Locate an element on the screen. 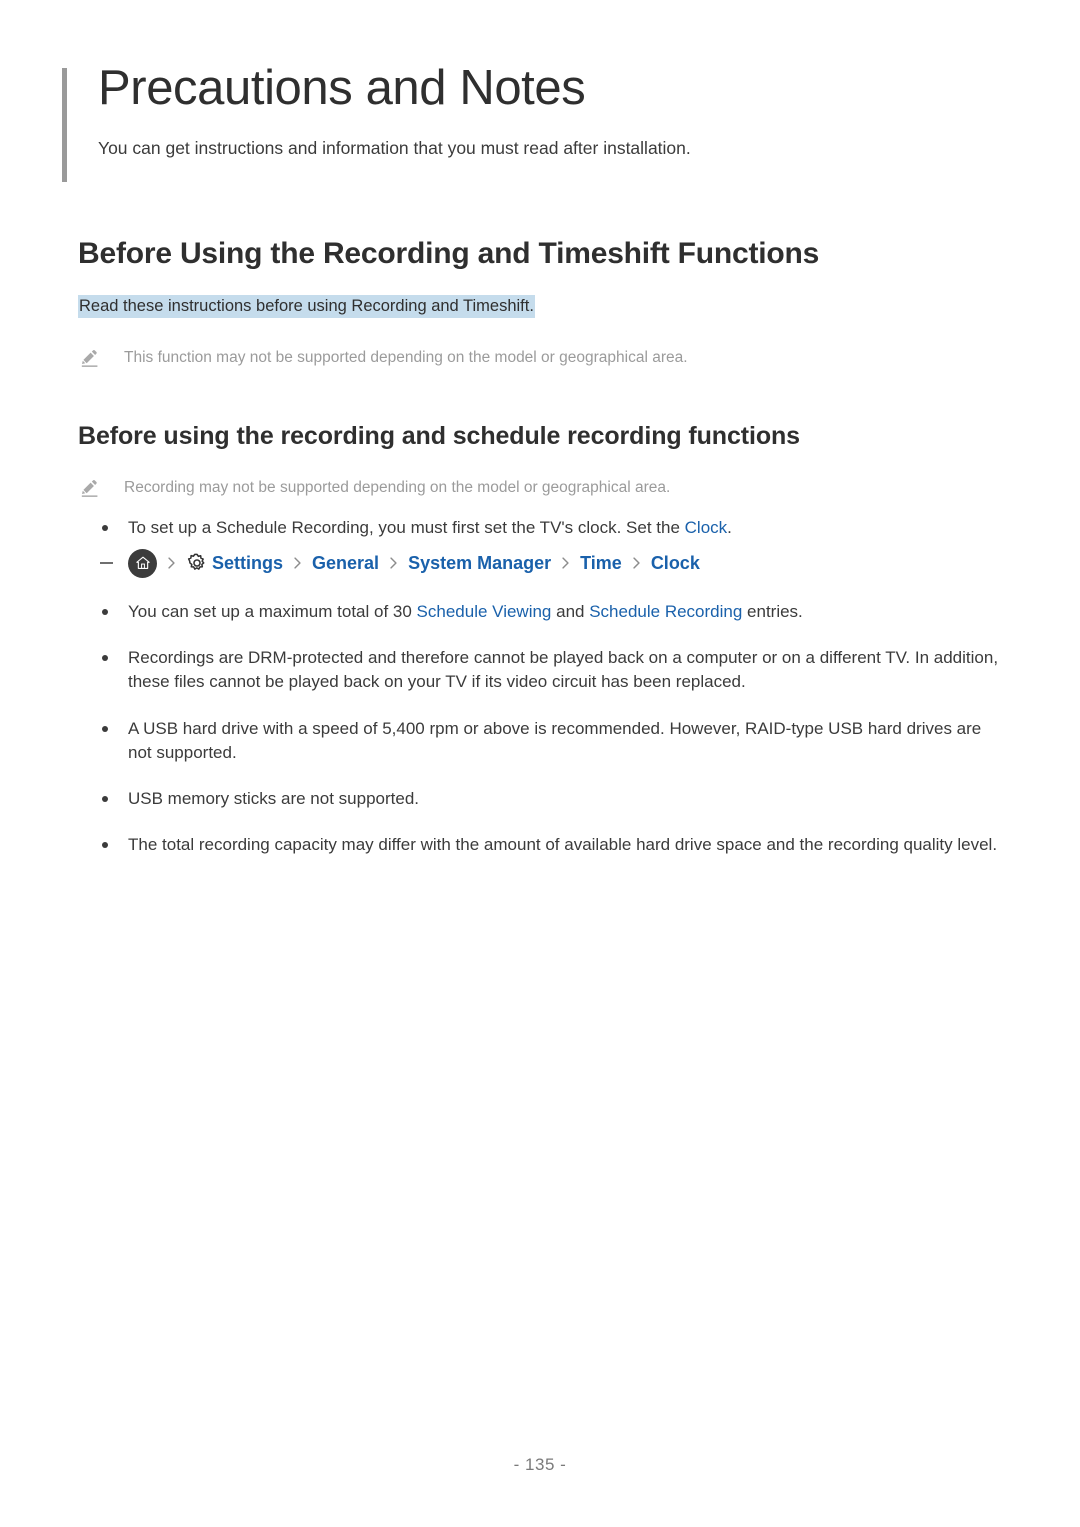 The image size is (1080, 1527). bullet-text-part: entries. is located at coordinates (772, 612).